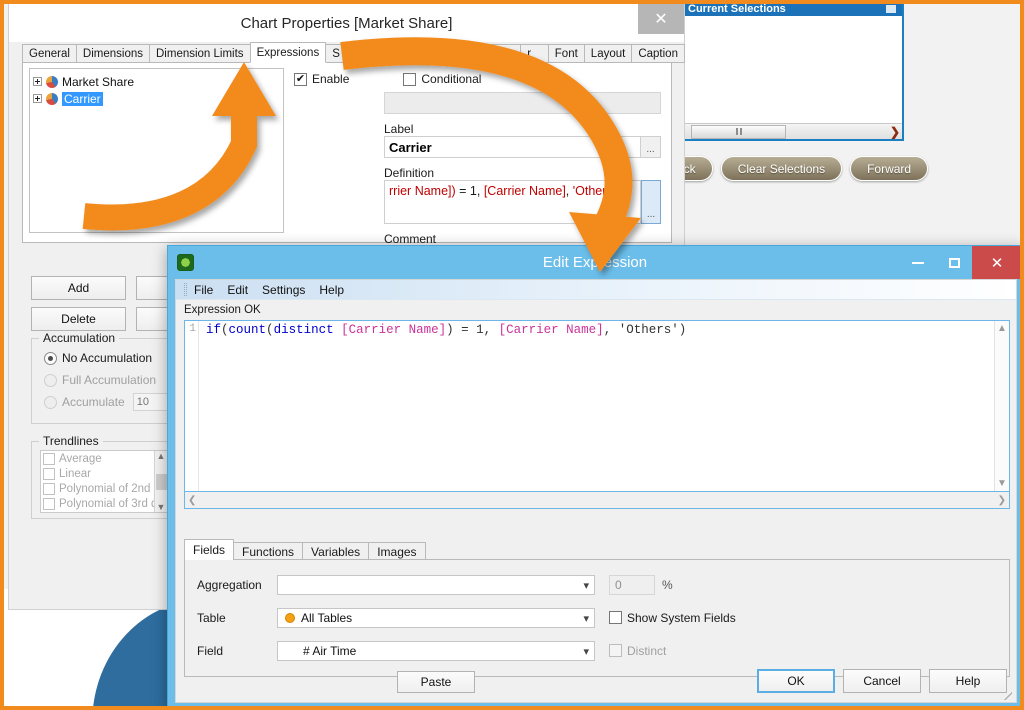  Describe the element at coordinates (882, 681) in the screenshot. I see `cancel-button: Cancel` at that location.